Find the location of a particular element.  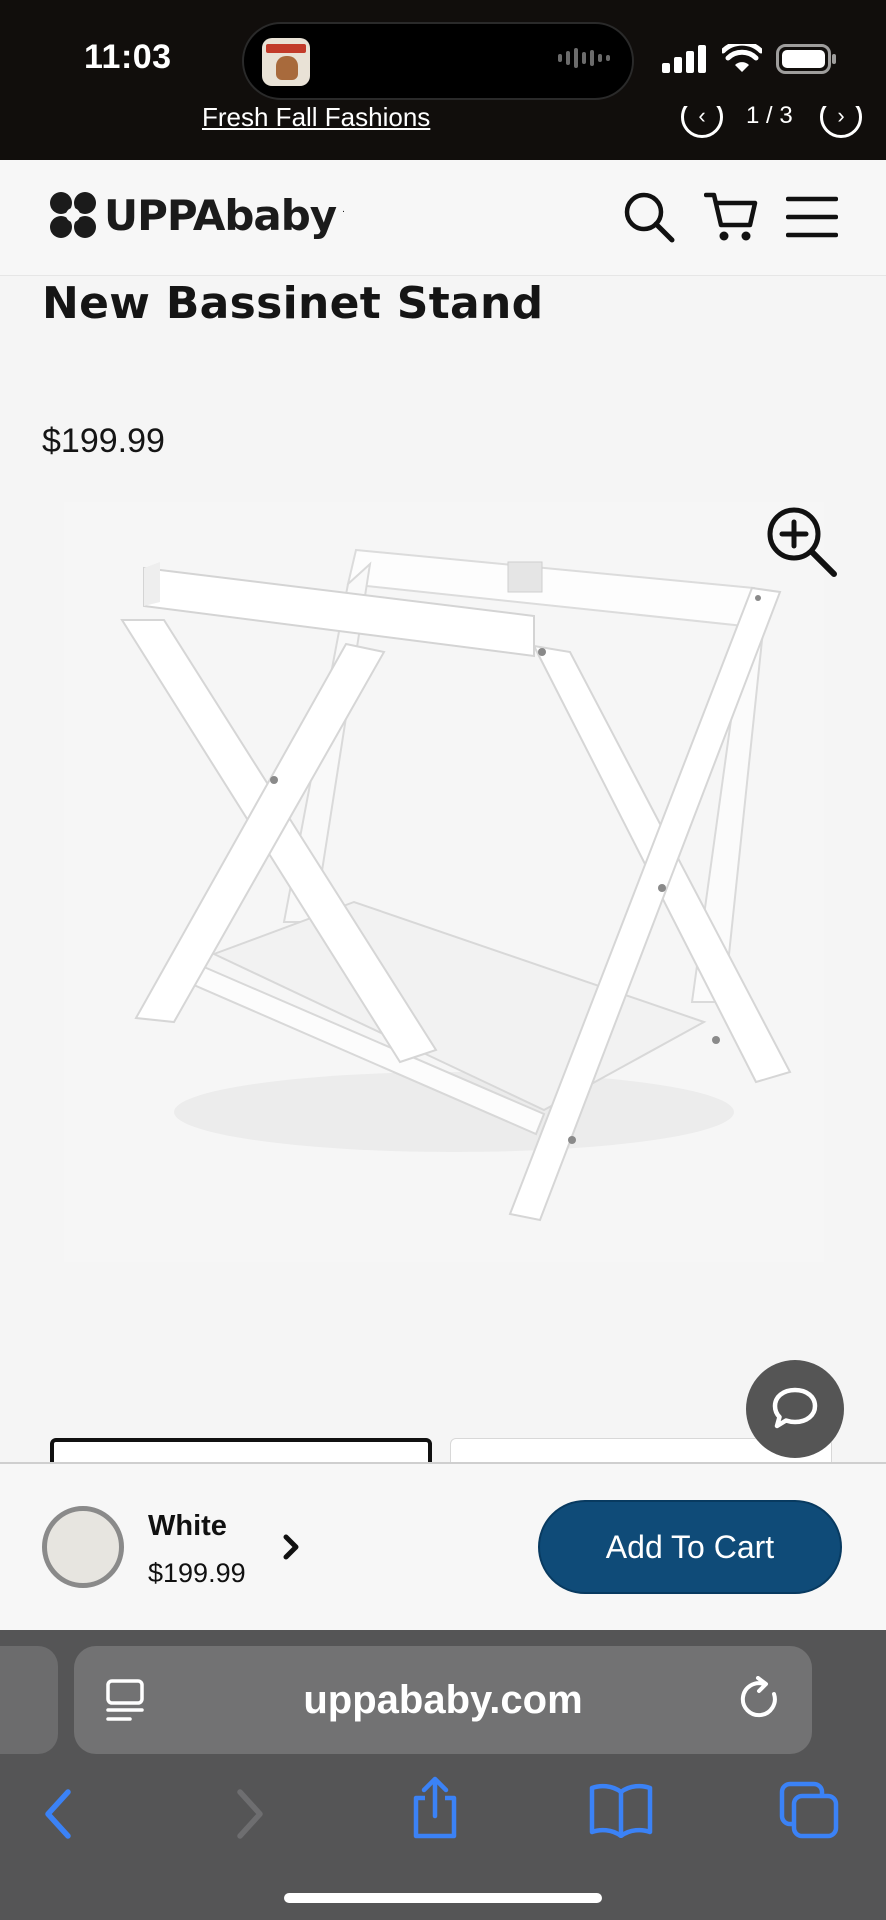

now-playing-app-icon is located at coordinates (286, 62).